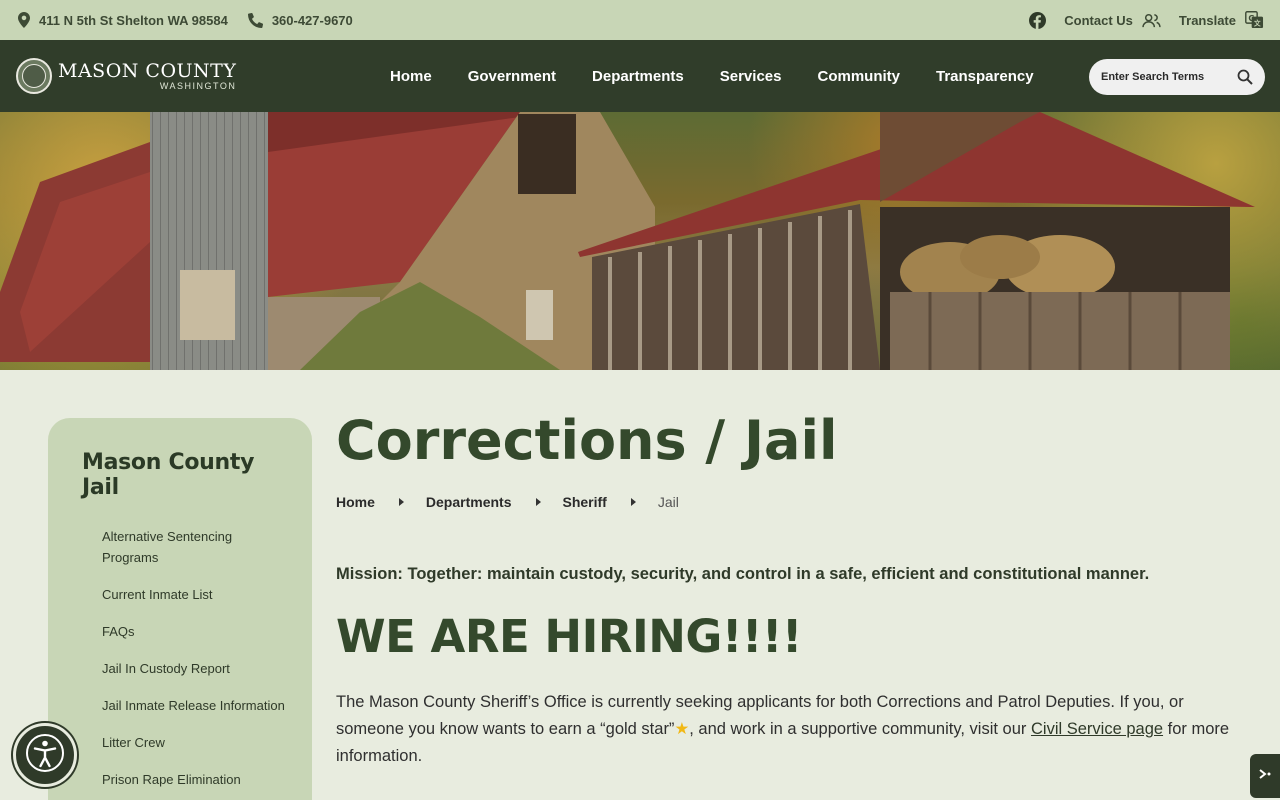 This screenshot has height=800, width=1280. What do you see at coordinates (24, 20) in the screenshot?
I see `map-pin-icon` at bounding box center [24, 20].